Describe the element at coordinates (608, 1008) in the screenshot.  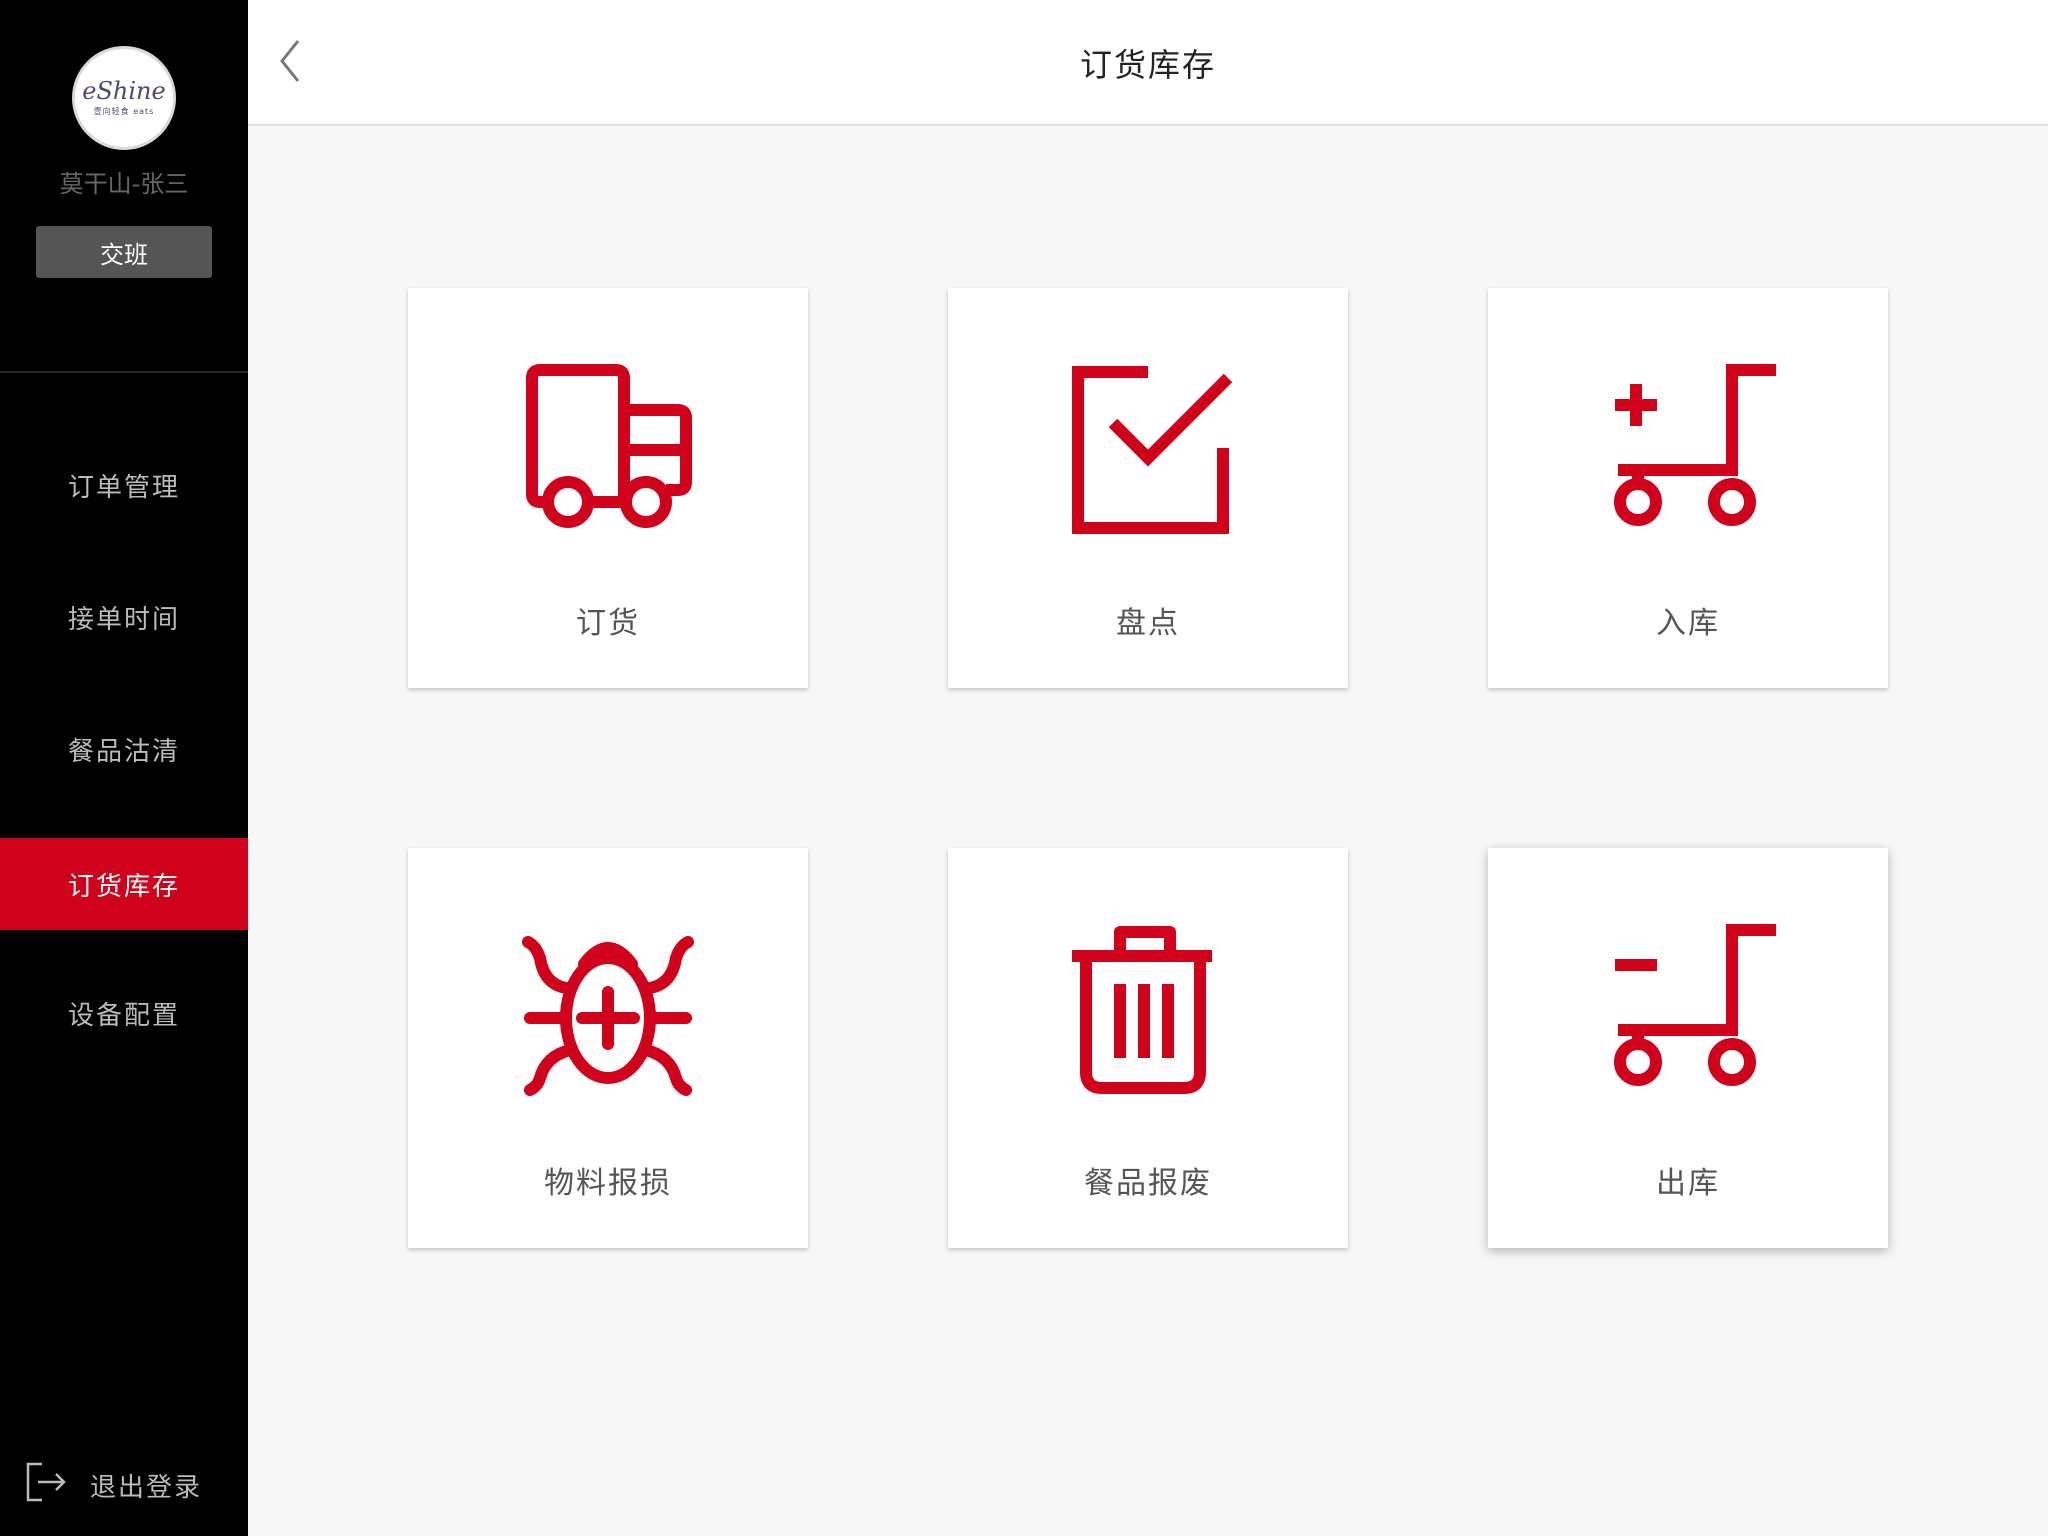
I see `bug-plus-icon` at that location.